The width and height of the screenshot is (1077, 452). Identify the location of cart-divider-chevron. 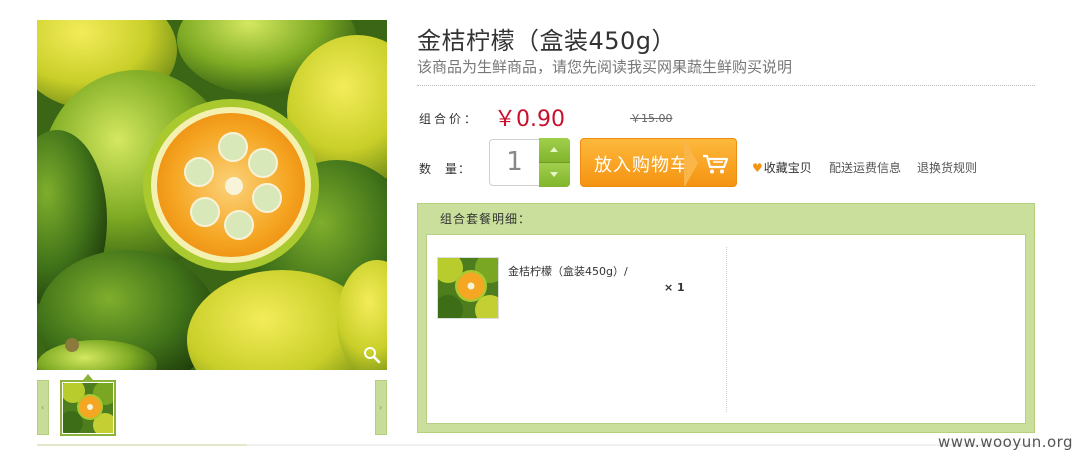
(691, 162).